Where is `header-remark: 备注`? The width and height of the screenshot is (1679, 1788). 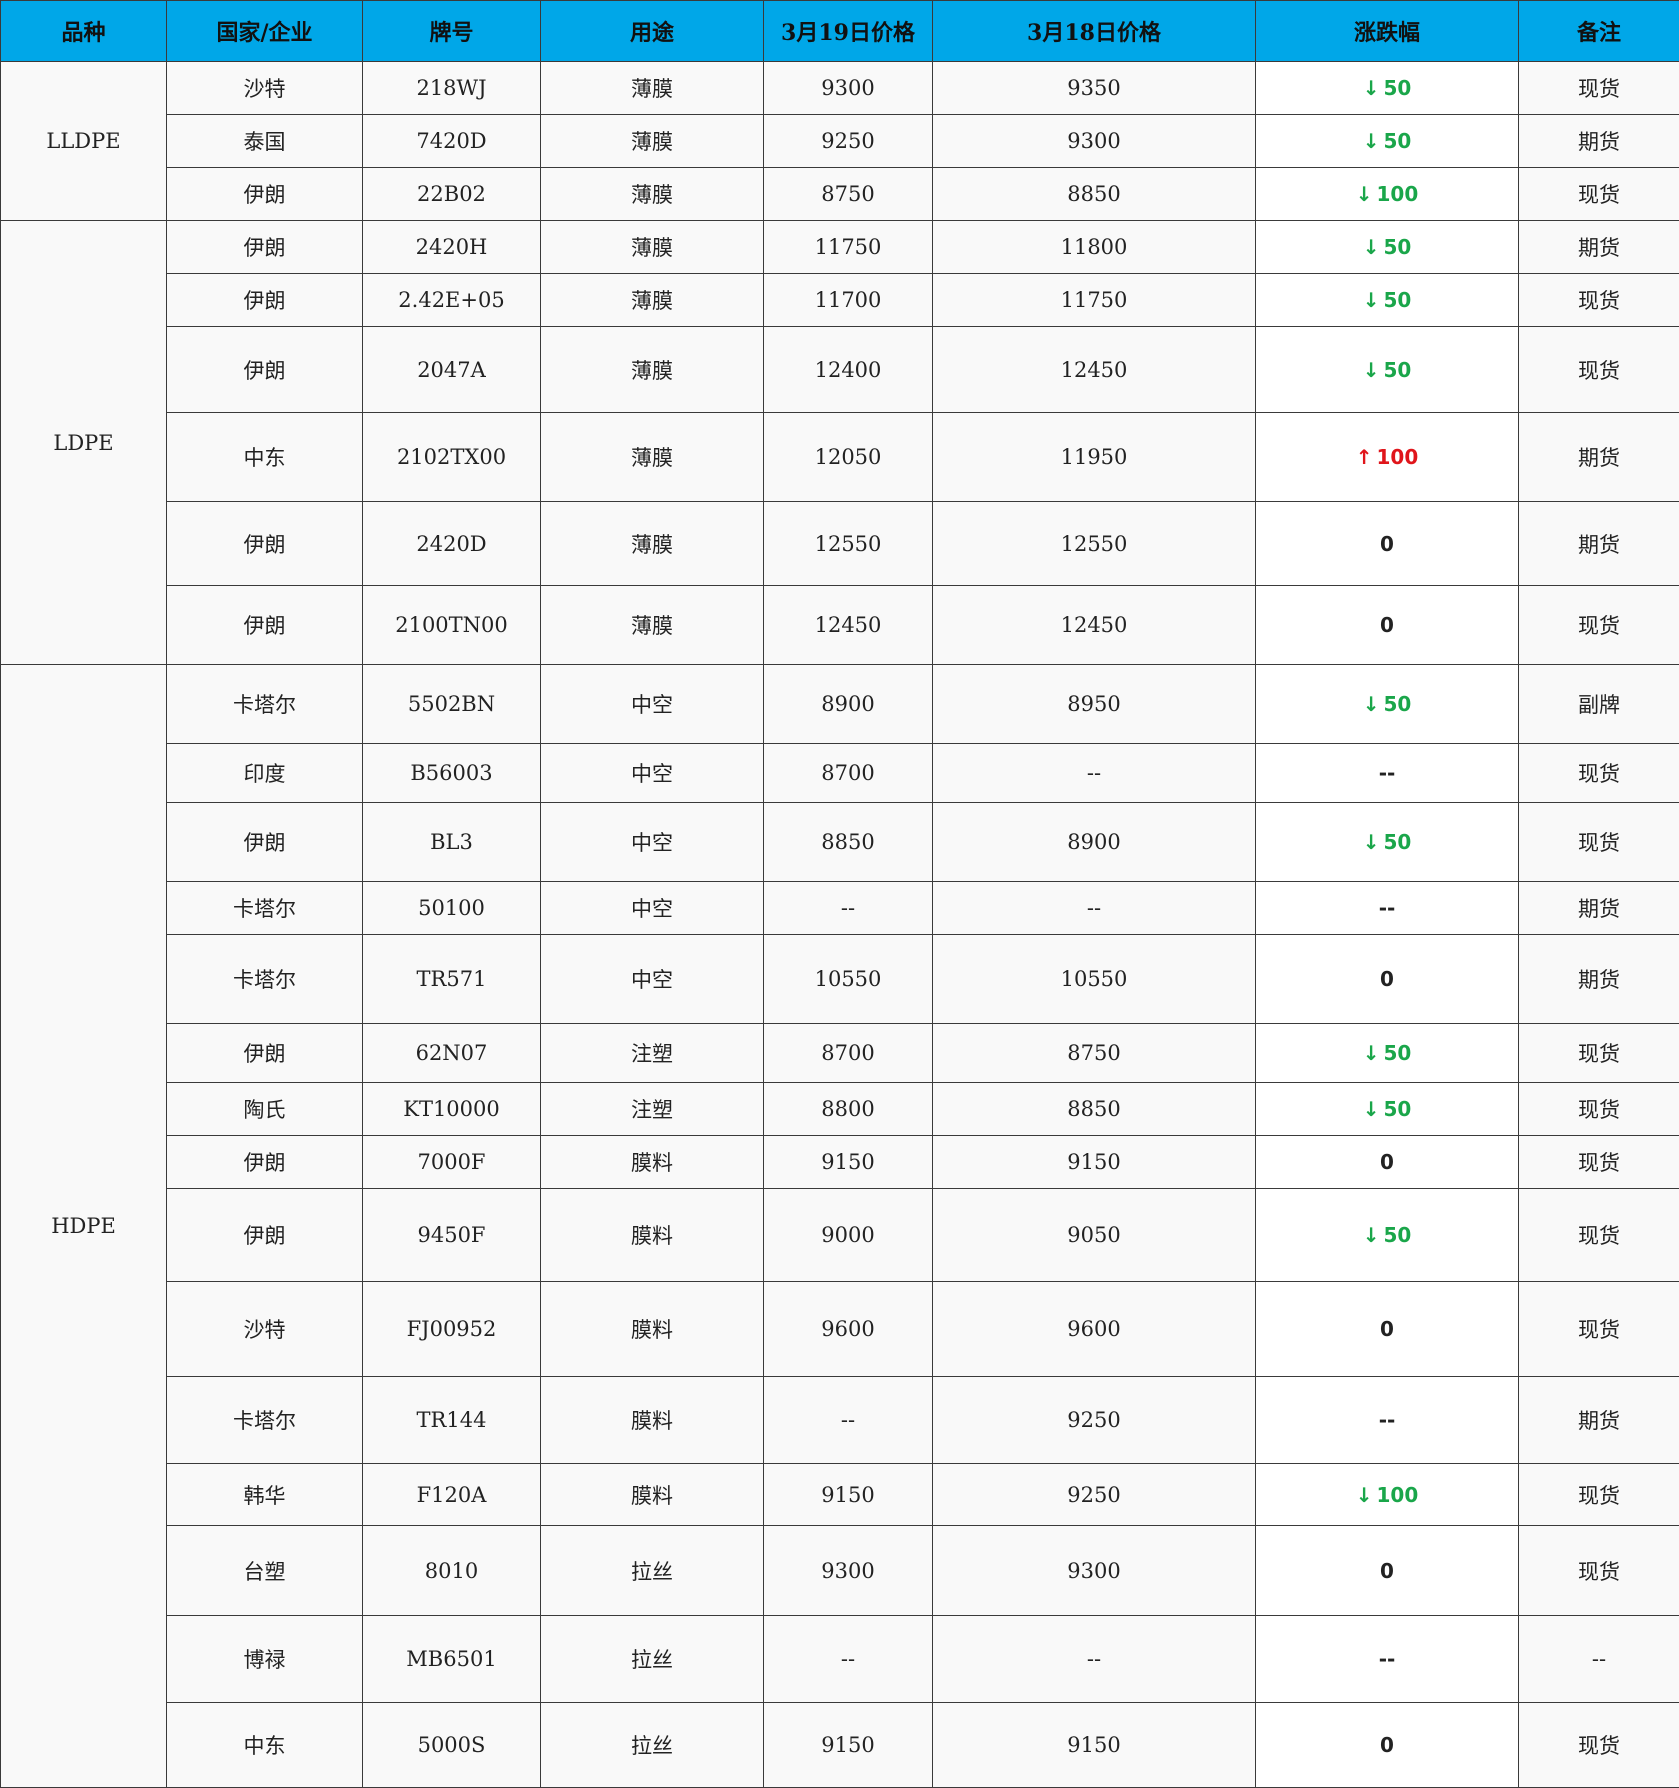 header-remark: 备注 is located at coordinates (1599, 31).